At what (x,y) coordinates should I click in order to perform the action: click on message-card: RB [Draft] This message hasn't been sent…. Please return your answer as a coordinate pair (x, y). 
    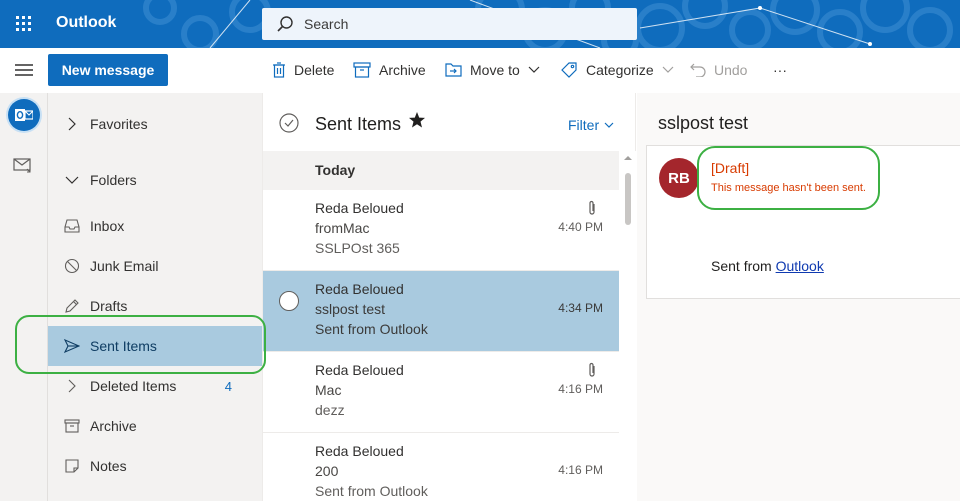
    Looking at the image, I should click on (803, 222).